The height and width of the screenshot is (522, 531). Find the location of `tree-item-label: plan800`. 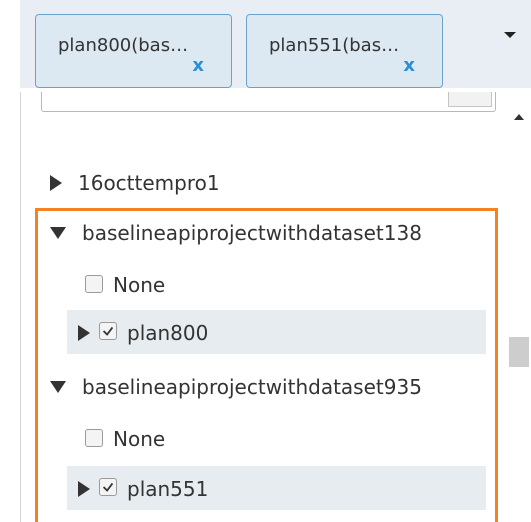

tree-item-label: plan800 is located at coordinates (168, 333).